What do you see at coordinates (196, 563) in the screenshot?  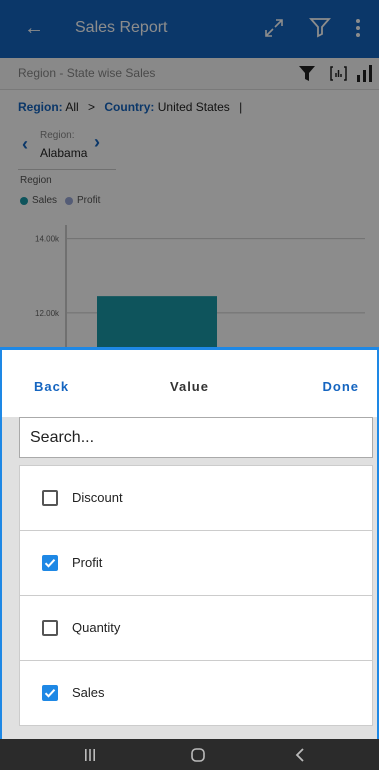 I see `value-option-profit: Profit` at bounding box center [196, 563].